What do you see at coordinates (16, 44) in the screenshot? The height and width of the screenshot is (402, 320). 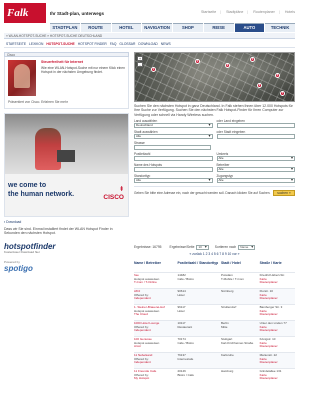 I see `section-link: STARTSEITE` at bounding box center [16, 44].